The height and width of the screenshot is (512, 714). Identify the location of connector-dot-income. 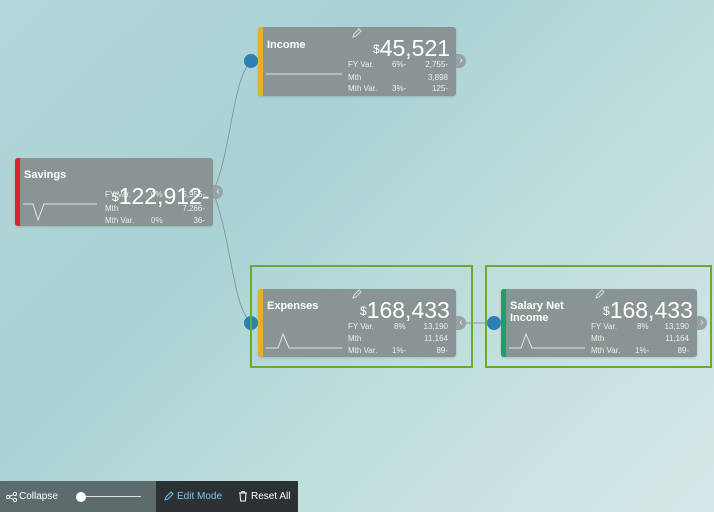
(251, 61).